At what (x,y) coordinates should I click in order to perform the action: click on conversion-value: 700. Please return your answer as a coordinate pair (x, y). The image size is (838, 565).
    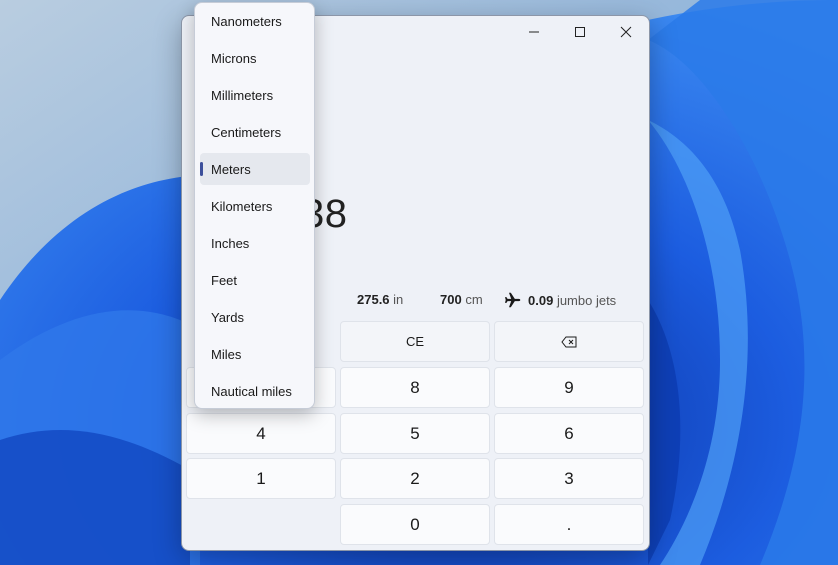
    Looking at the image, I should click on (451, 299).